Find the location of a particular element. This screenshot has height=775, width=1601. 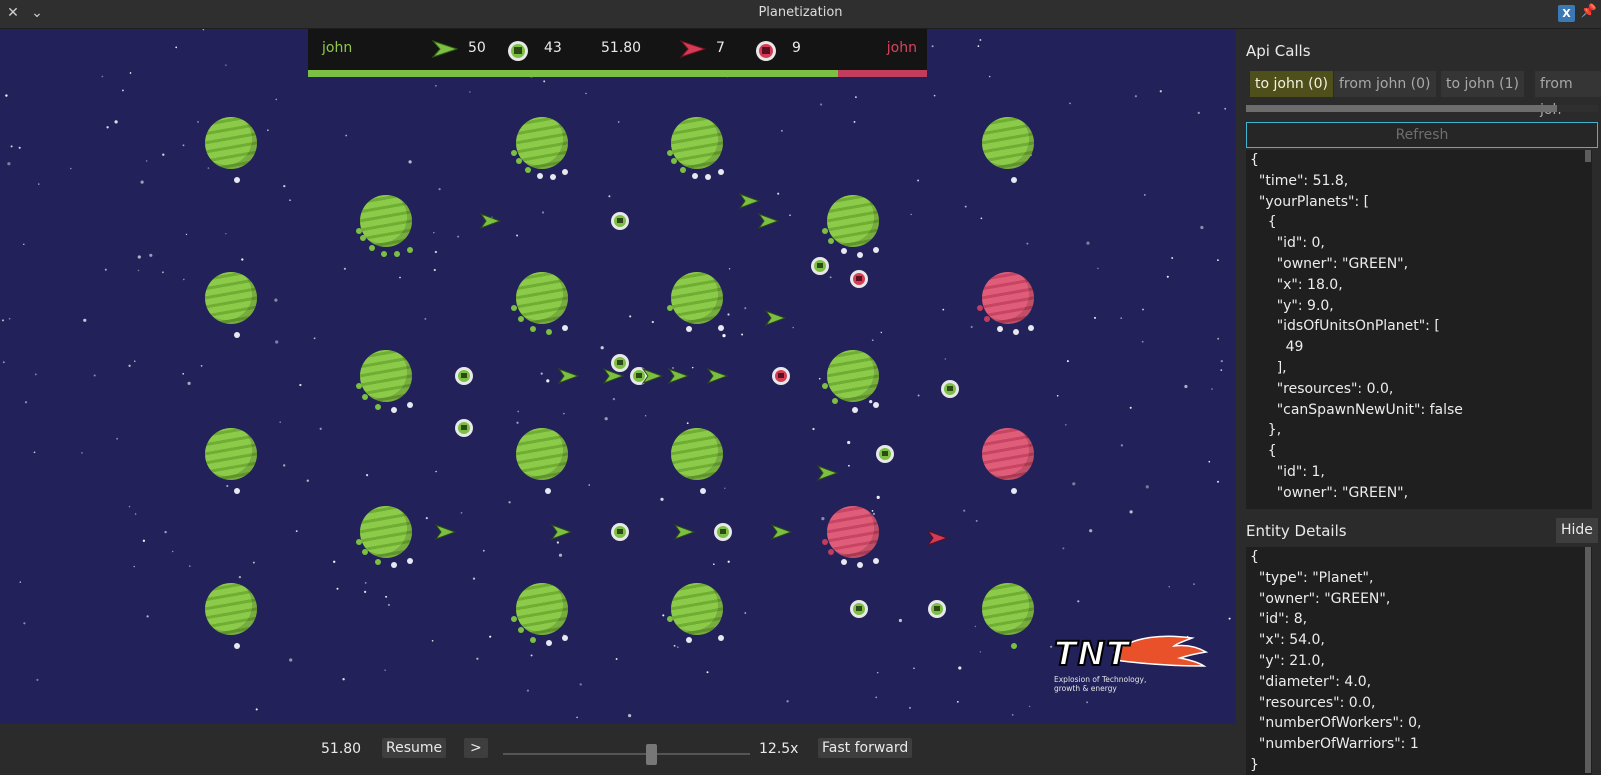

right-warriors-count: 7 is located at coordinates (720, 48).